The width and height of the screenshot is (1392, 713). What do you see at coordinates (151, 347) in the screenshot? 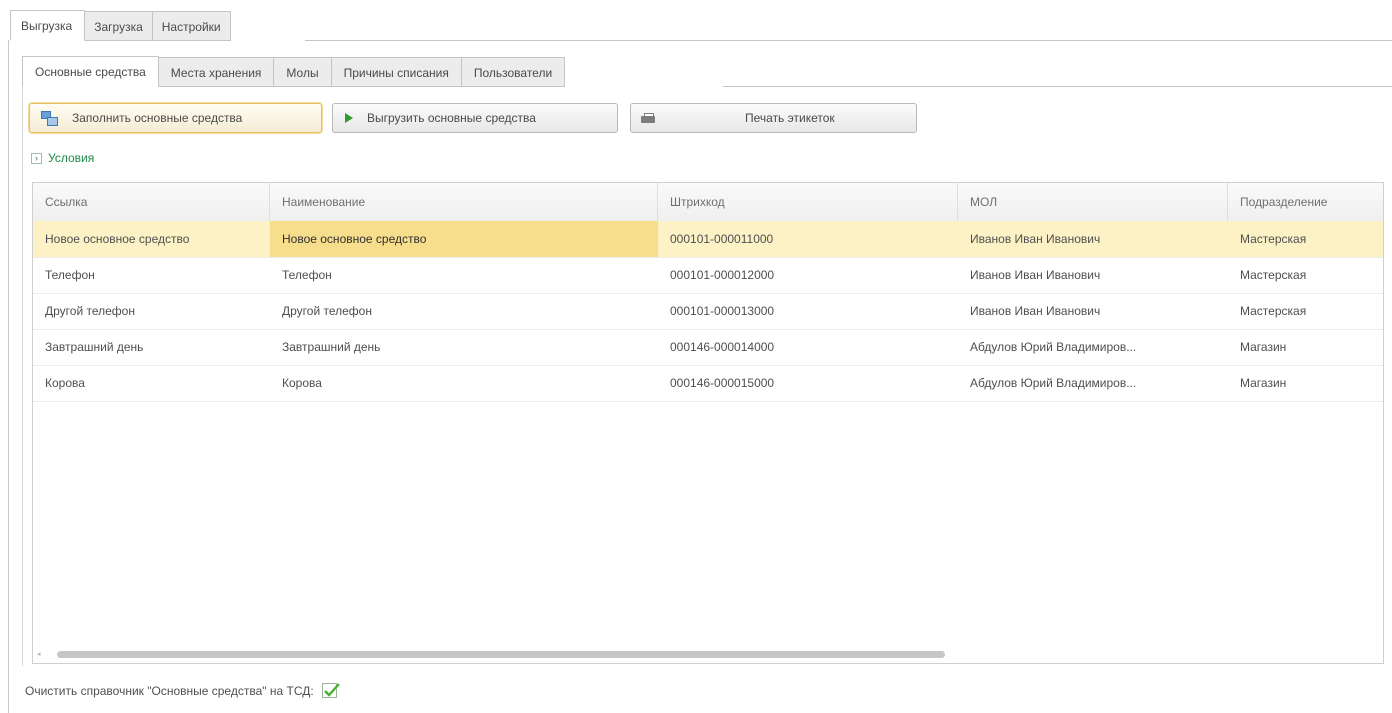
I see `cell-link: Завтрашний день` at bounding box center [151, 347].